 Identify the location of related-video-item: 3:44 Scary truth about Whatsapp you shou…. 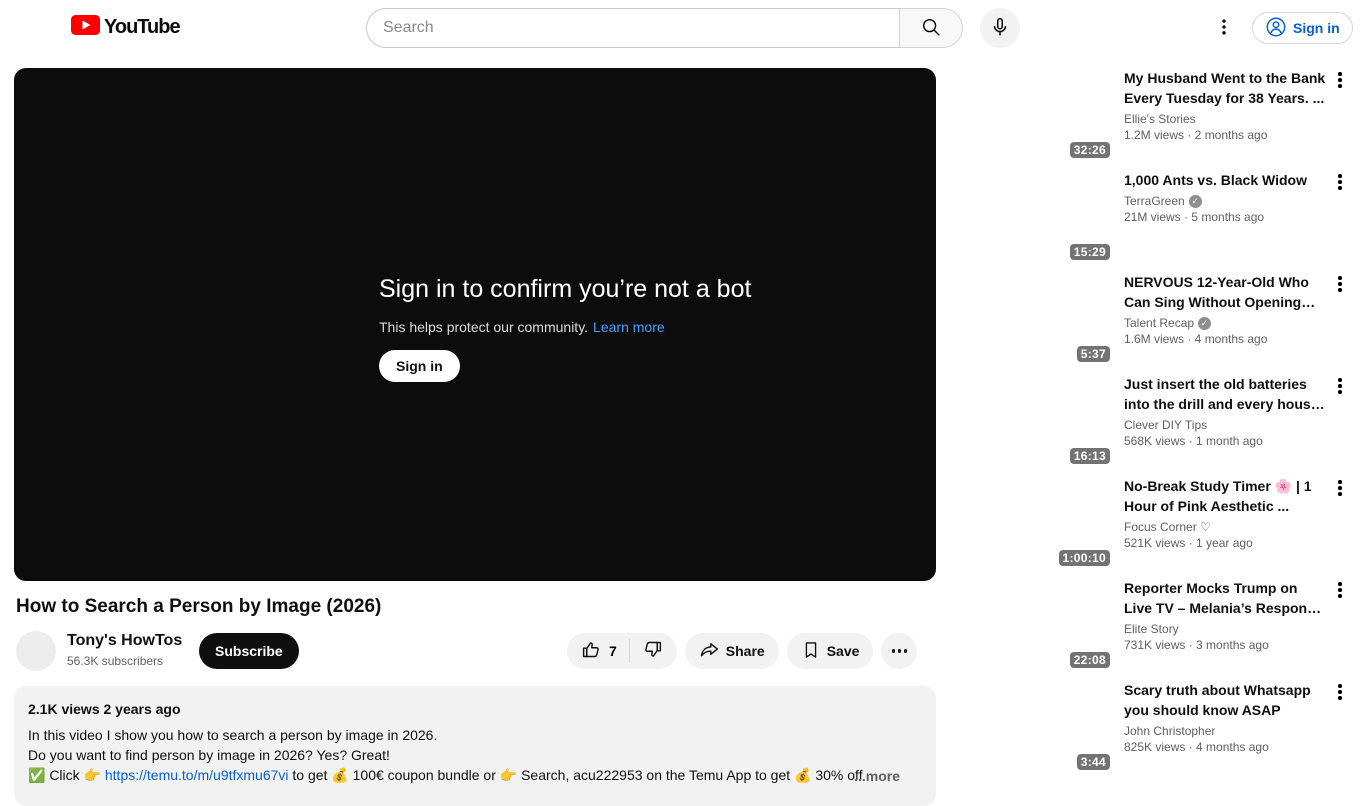
(1151, 727).